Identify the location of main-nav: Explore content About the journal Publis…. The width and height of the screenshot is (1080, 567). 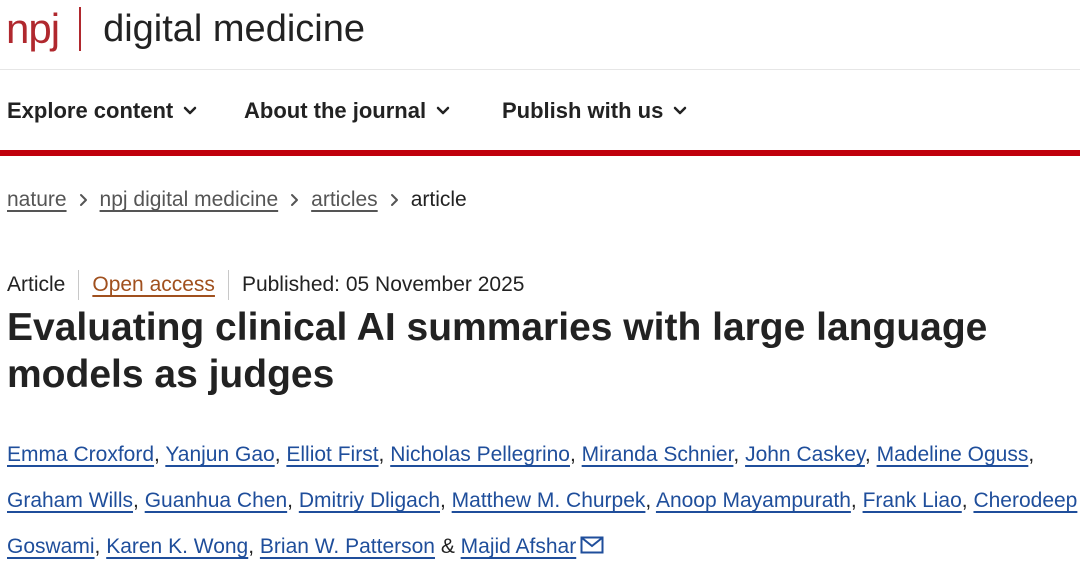
(540, 110).